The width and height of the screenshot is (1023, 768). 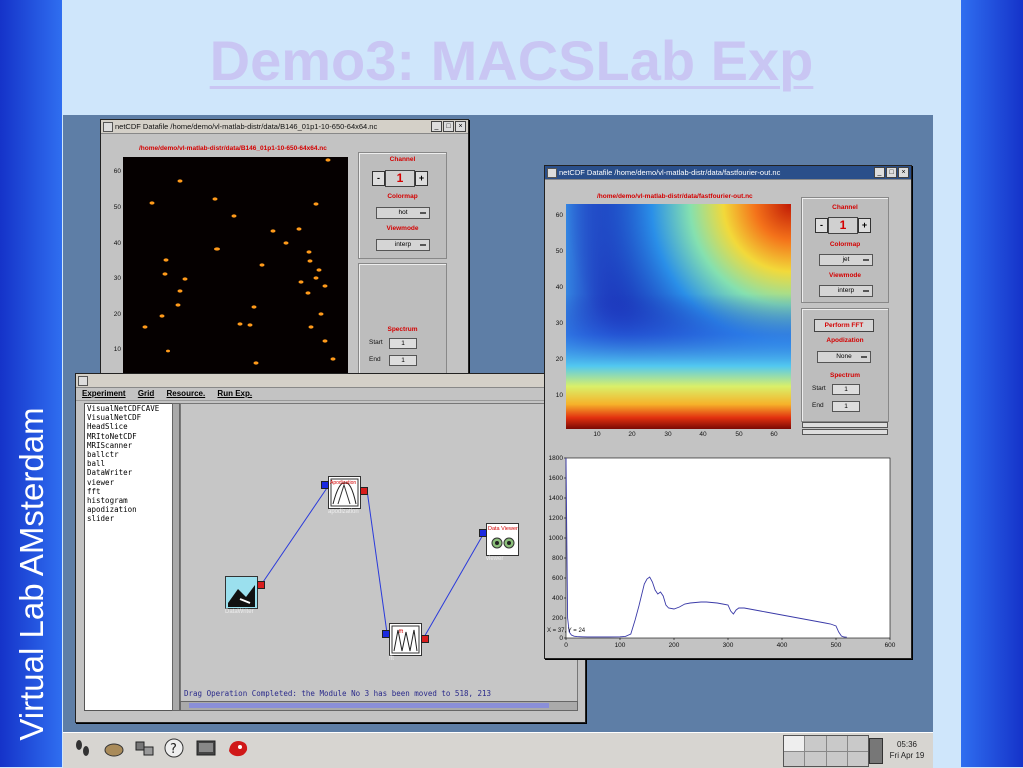 What do you see at coordinates (130, 426) in the screenshot?
I see `list-item: HeadSlice` at bounding box center [130, 426].